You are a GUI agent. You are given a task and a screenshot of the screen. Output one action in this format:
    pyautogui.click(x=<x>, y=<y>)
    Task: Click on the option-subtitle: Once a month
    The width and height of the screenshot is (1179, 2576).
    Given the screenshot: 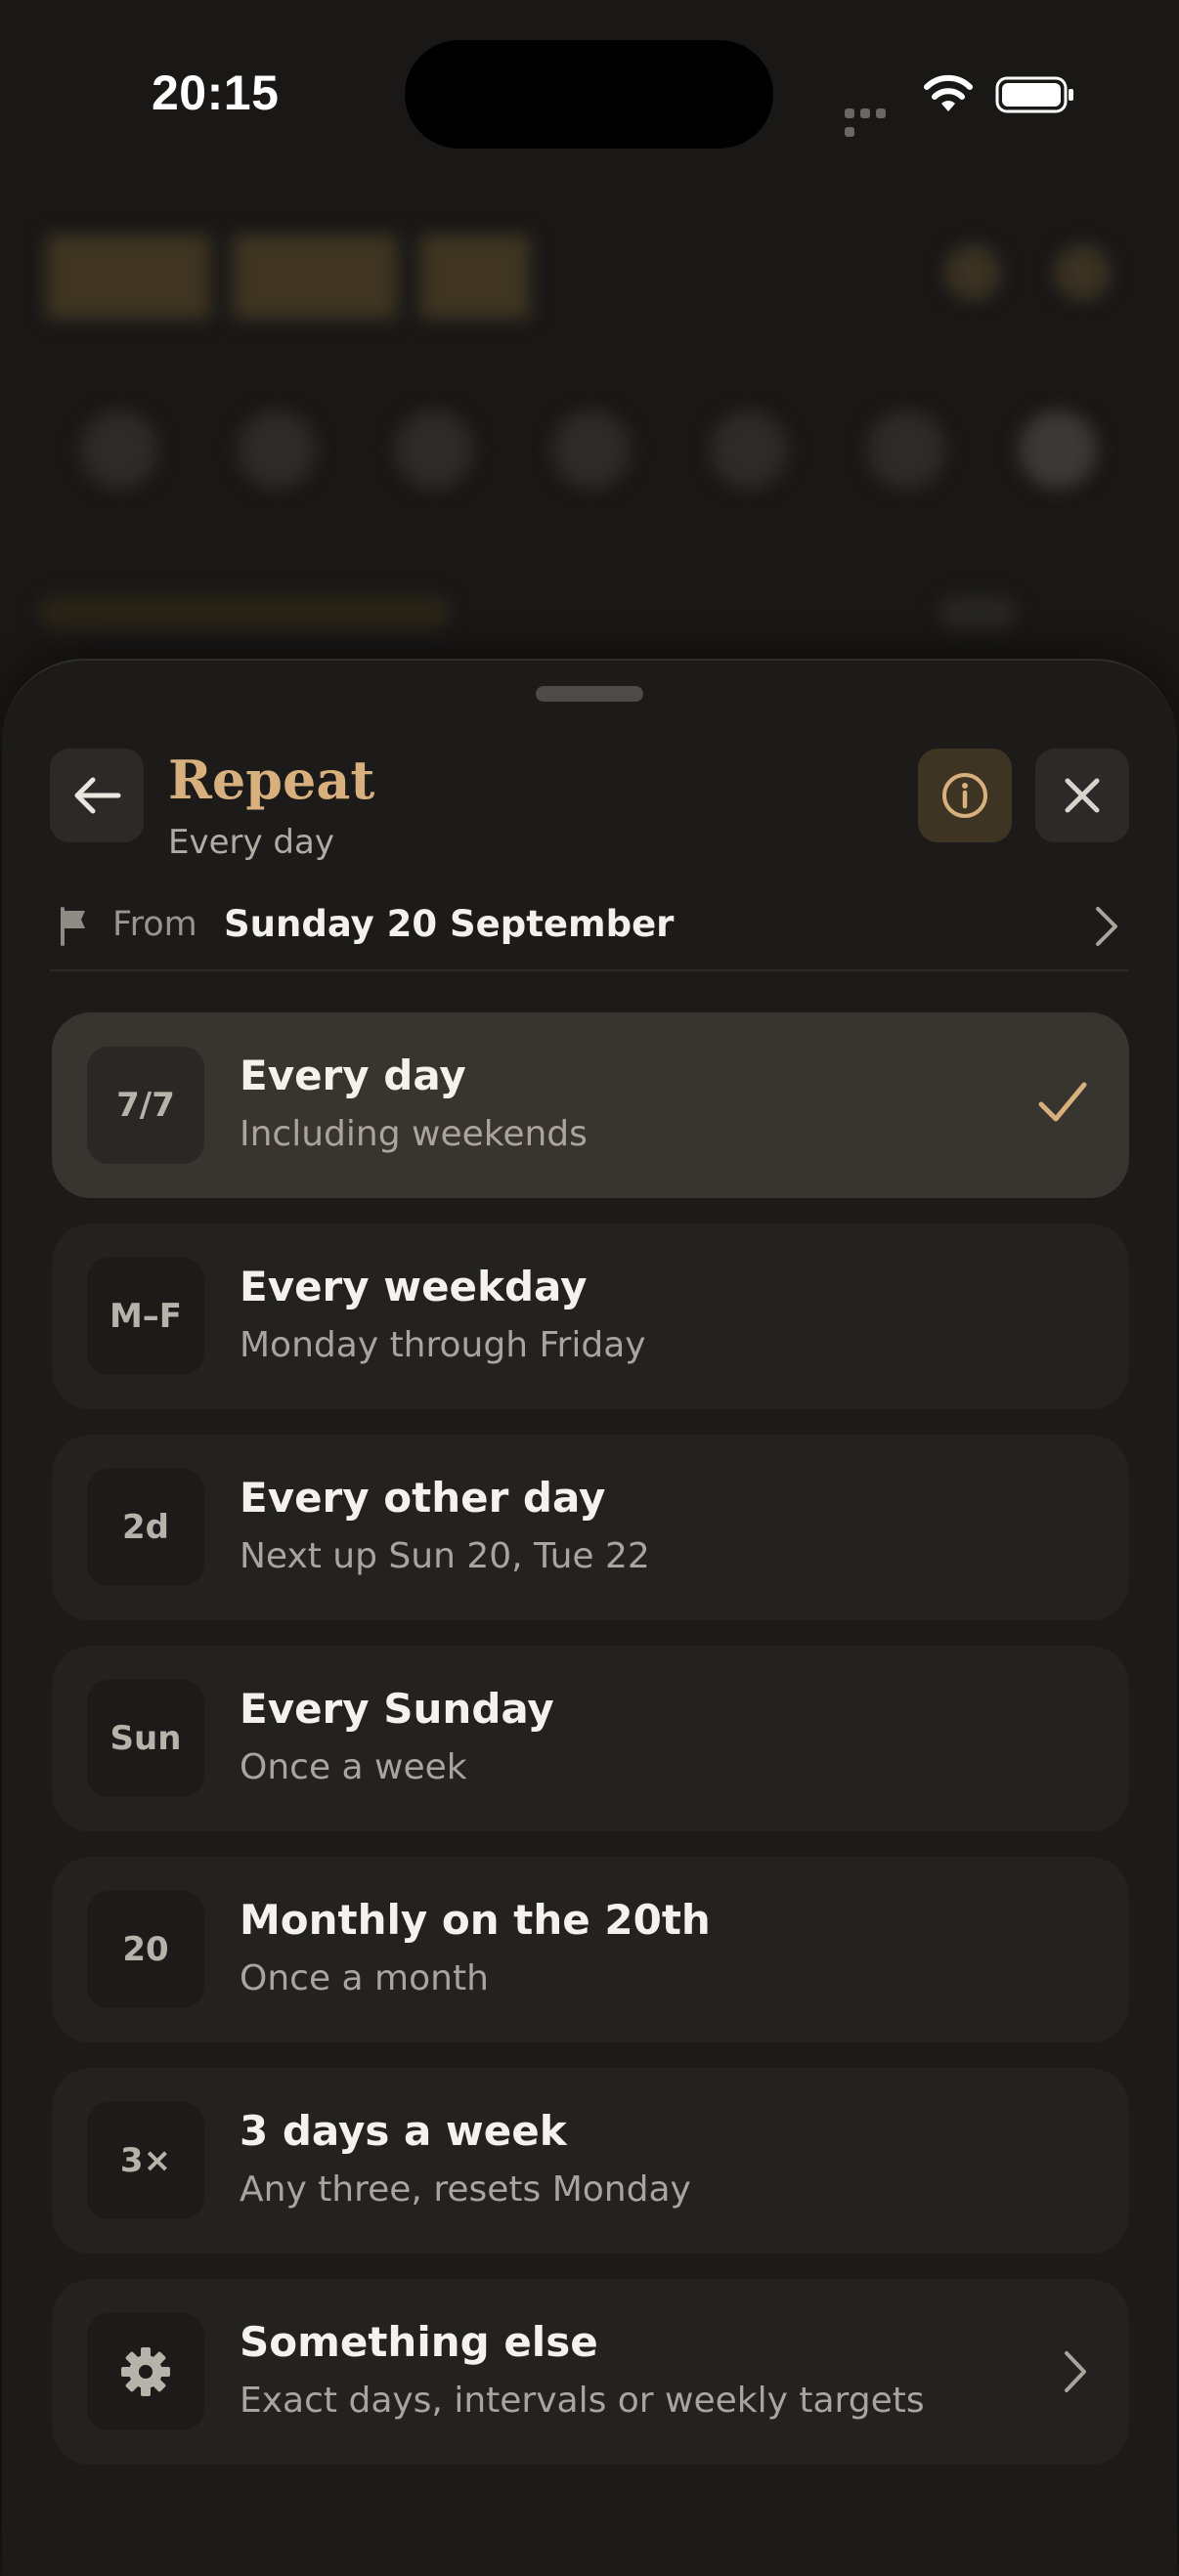 What is the action you would take?
    pyautogui.click(x=364, y=1978)
    